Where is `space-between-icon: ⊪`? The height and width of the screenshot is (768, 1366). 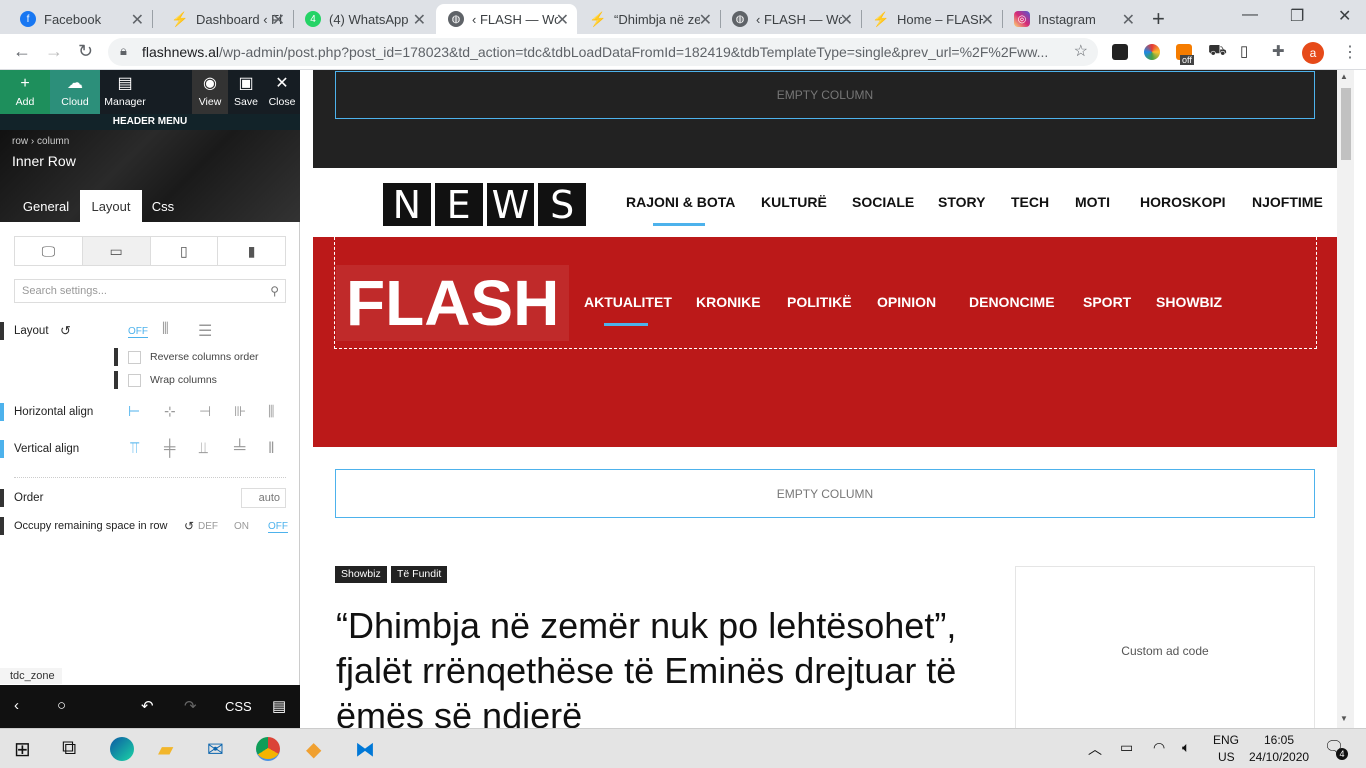 space-between-icon: ⊪ is located at coordinates (240, 411).